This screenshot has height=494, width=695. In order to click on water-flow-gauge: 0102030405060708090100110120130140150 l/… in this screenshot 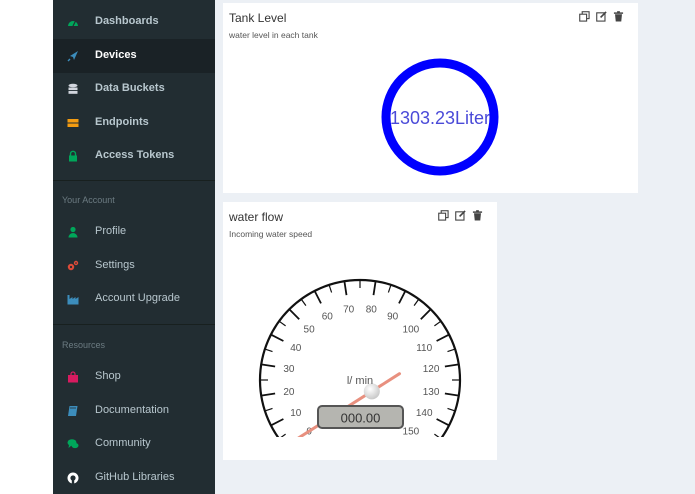, I will do `click(360, 357)`.